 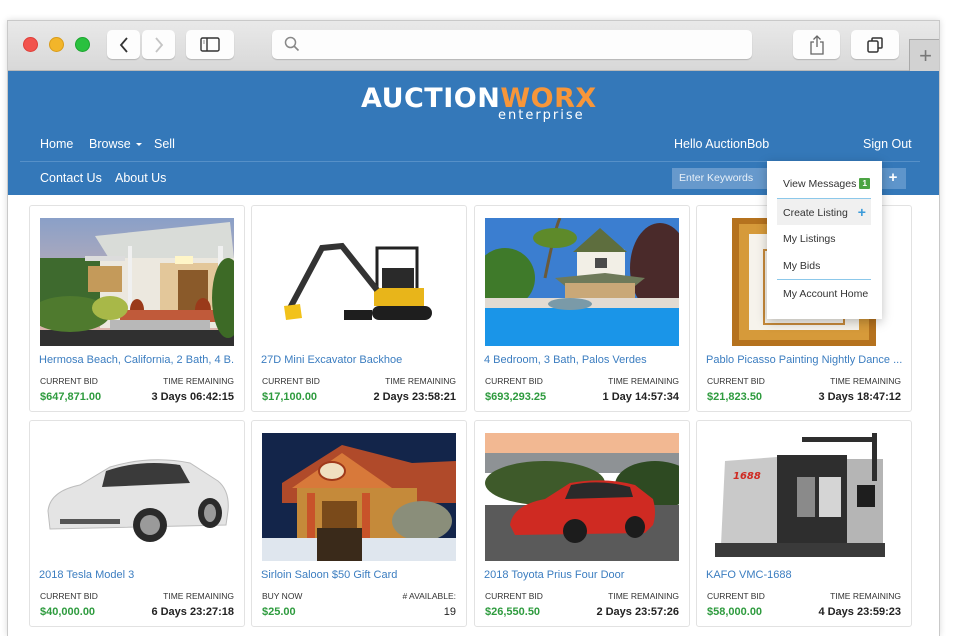 What do you see at coordinates (56, 44) in the screenshot?
I see `minimize-window-button` at bounding box center [56, 44].